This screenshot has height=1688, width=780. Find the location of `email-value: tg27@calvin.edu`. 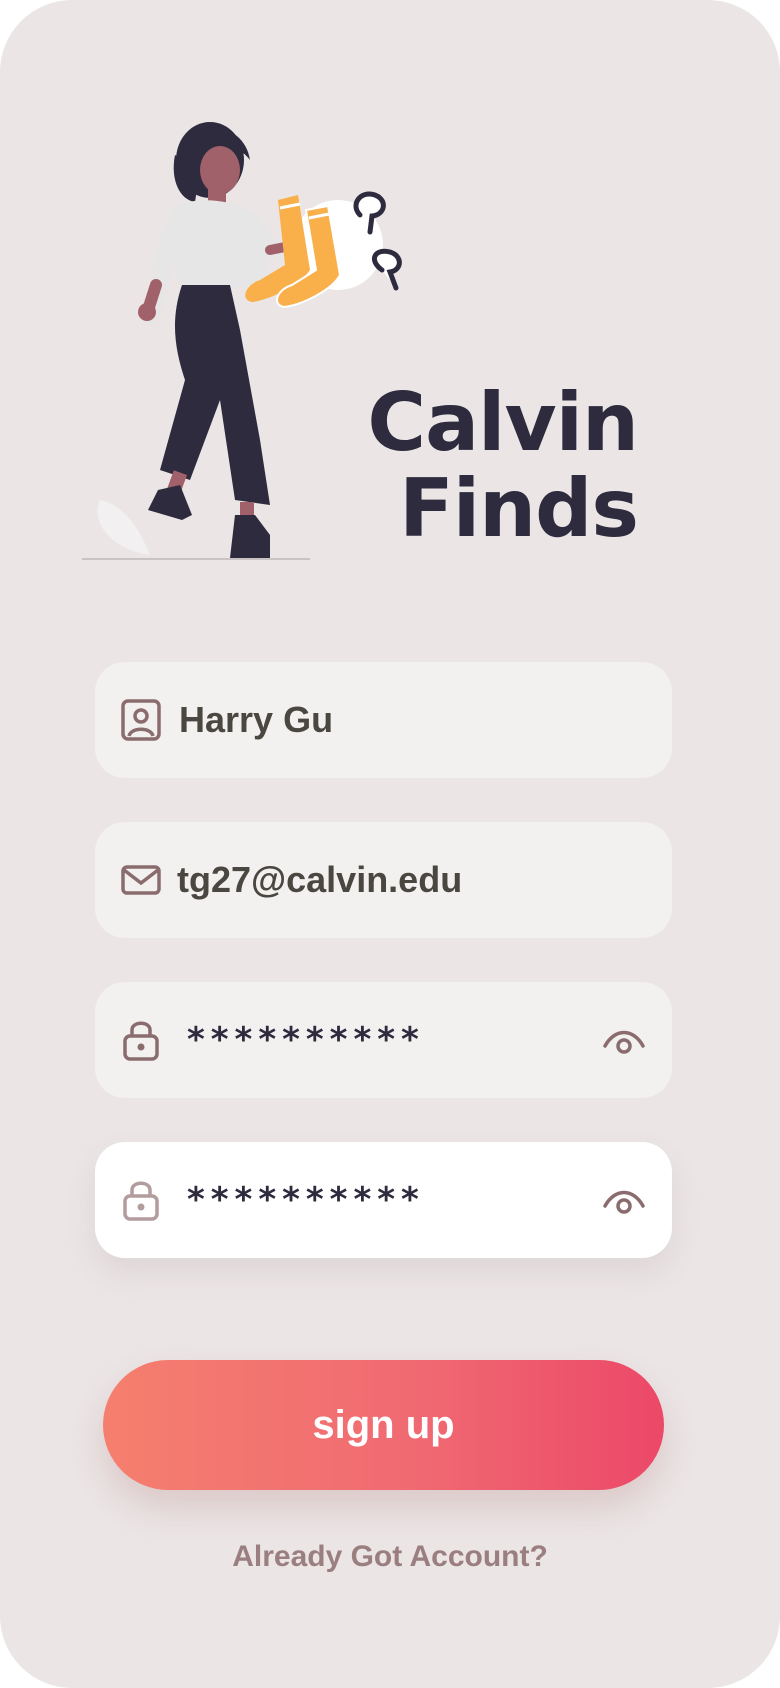

email-value: tg27@calvin.edu is located at coordinates (320, 879).